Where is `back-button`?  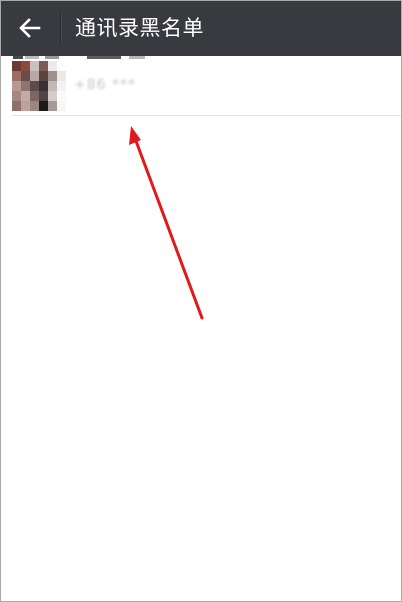
back-button is located at coordinates (30, 28).